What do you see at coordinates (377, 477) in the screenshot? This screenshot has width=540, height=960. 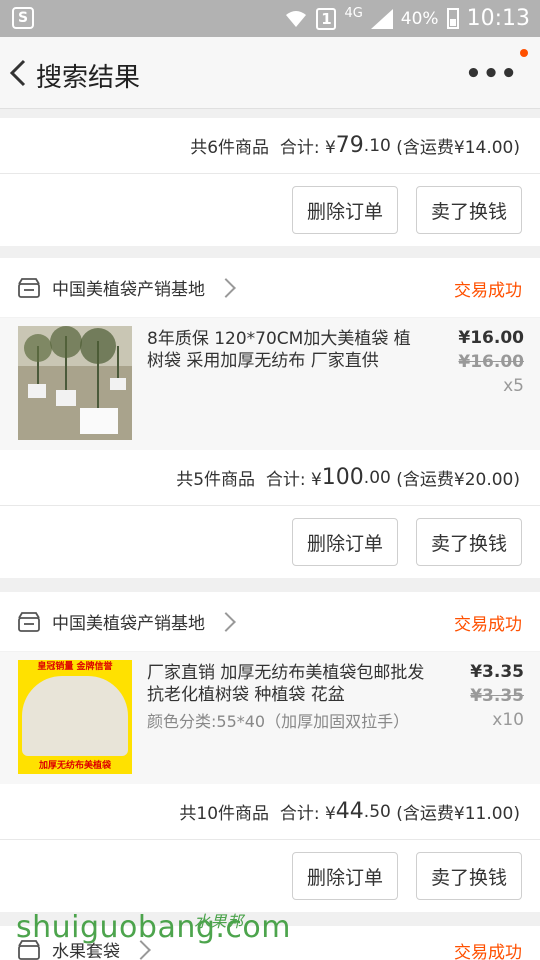 I see `total-dec: .00` at bounding box center [377, 477].